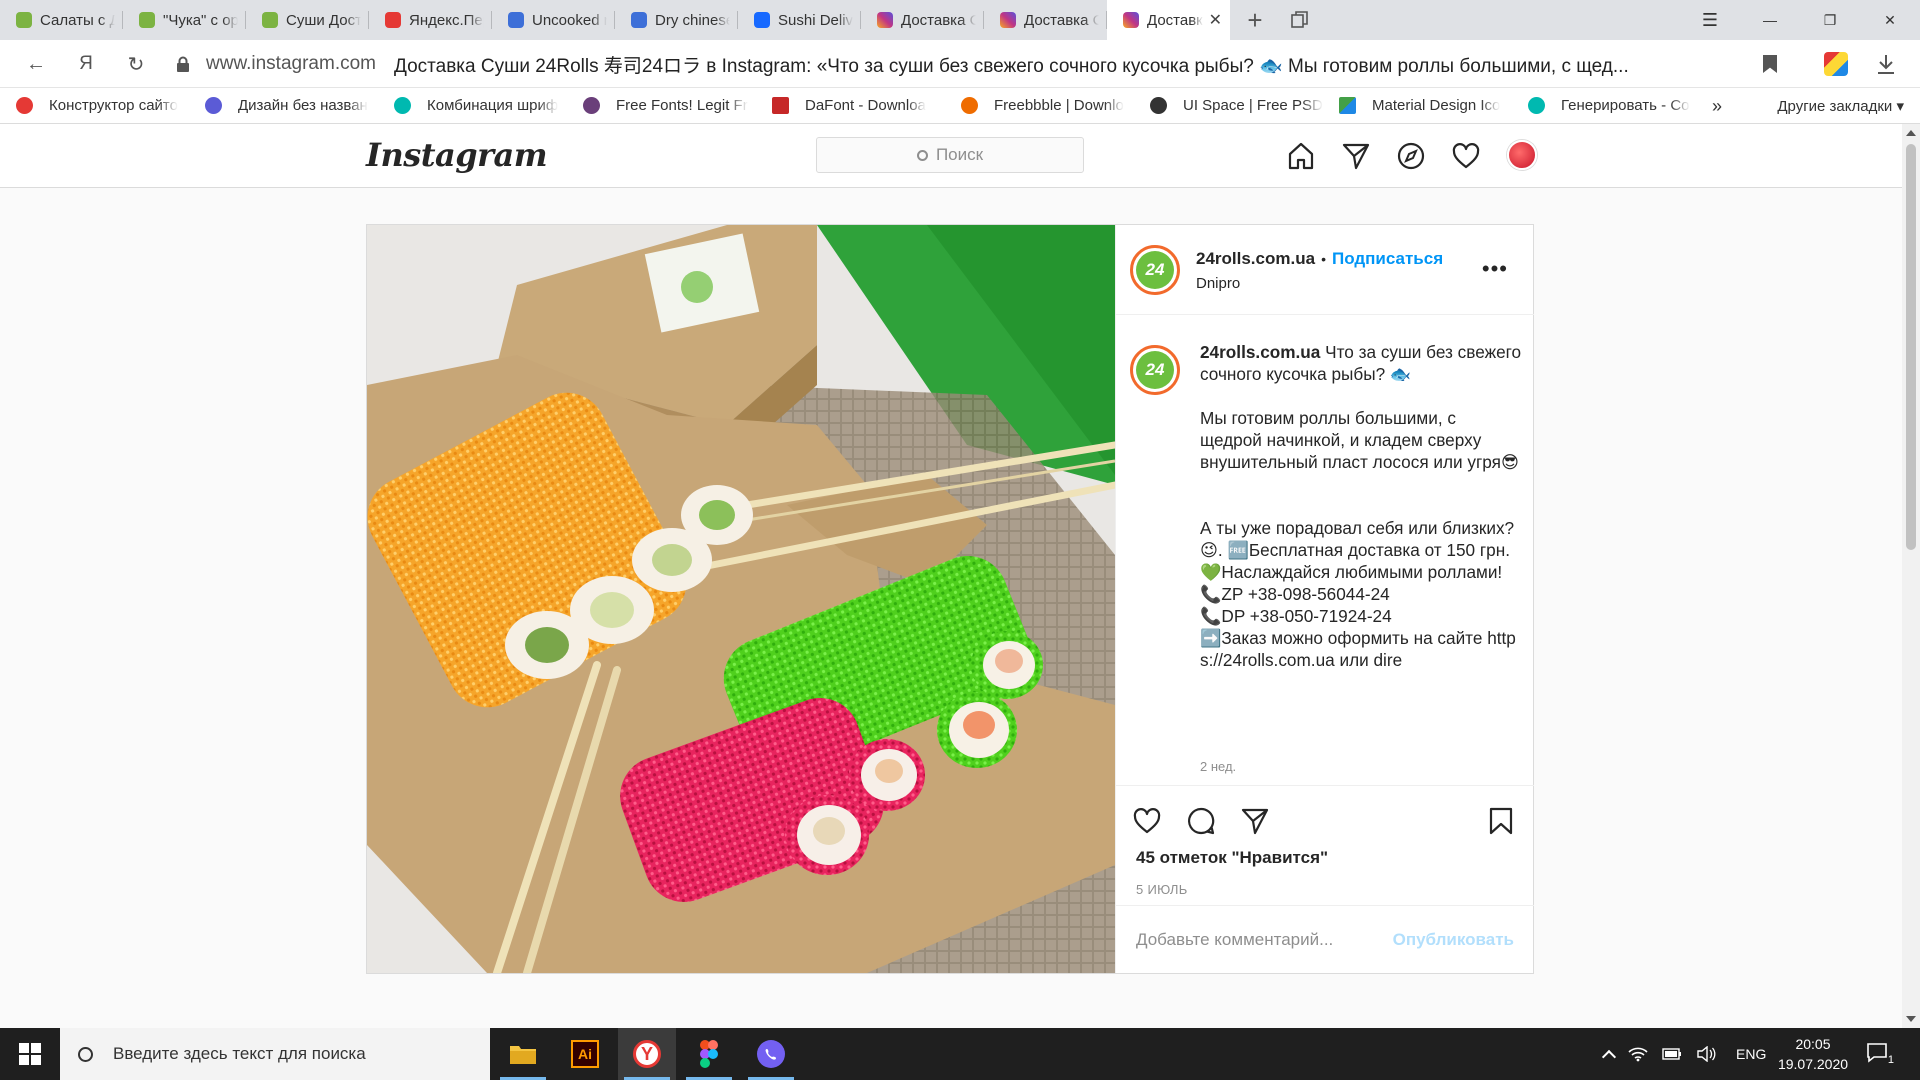 This screenshot has width=1920, height=1080. I want to click on yandex-home-button: Я, so click(86, 64).